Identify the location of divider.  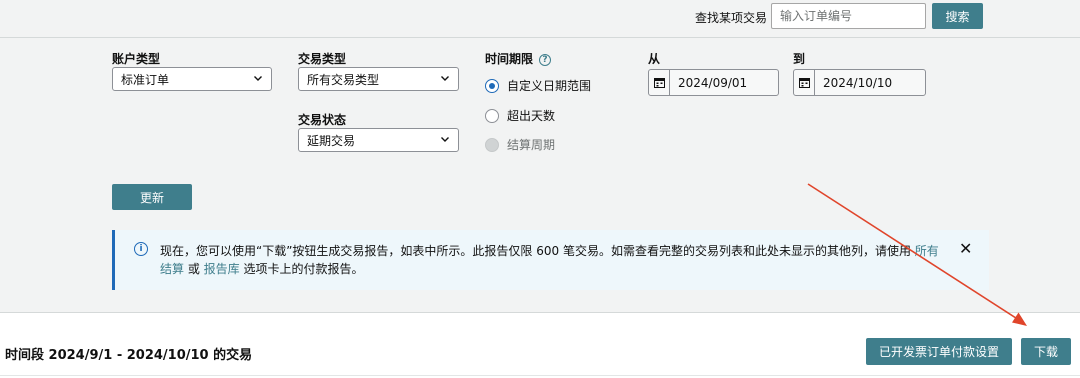
(540, 375).